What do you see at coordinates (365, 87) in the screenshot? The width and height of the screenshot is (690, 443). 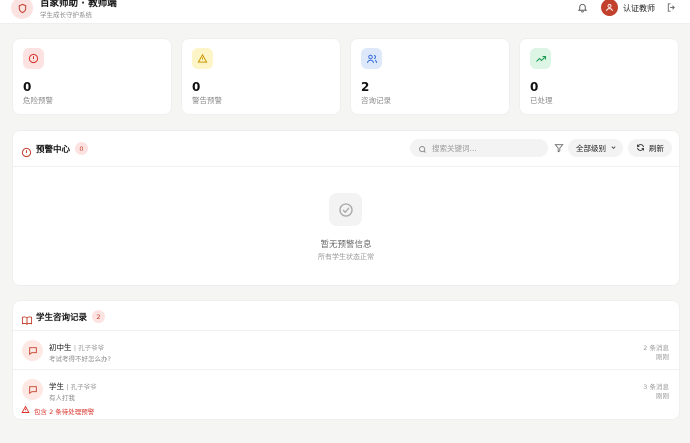 I see `stat-value: 2` at bounding box center [365, 87].